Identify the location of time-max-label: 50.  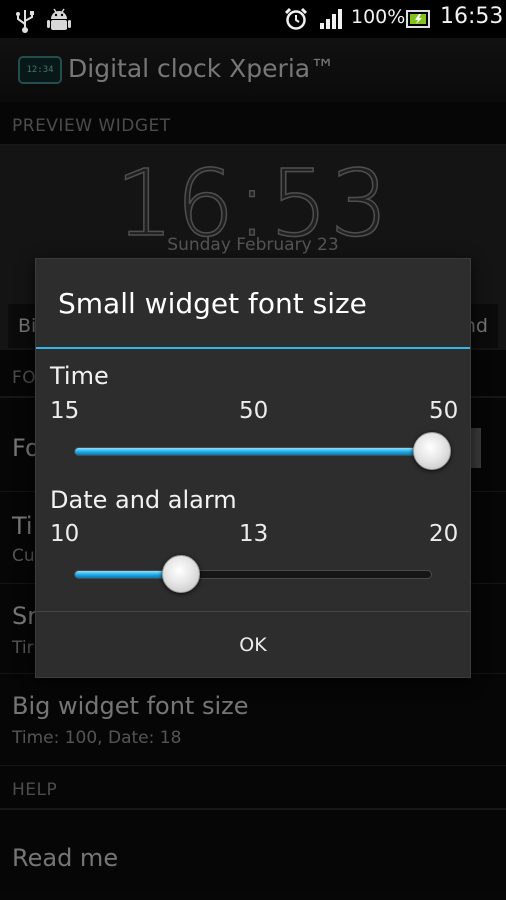
(444, 411).